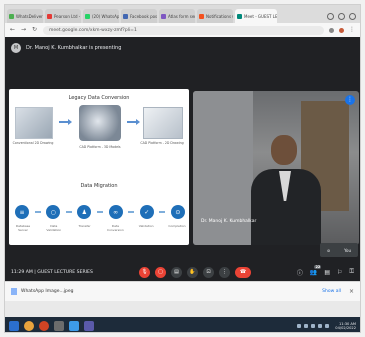 The width and height of the screenshot is (365, 337). Describe the element at coordinates (54, 228) in the screenshot. I see `migration-caption: Data Validation` at that location.